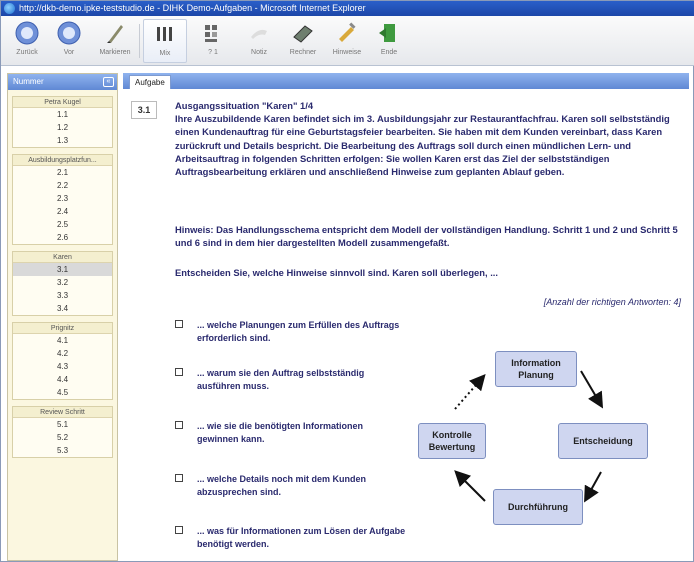  Describe the element at coordinates (62, 269) in the screenshot. I see `sidebar-item-3-1: 3.1` at that location.